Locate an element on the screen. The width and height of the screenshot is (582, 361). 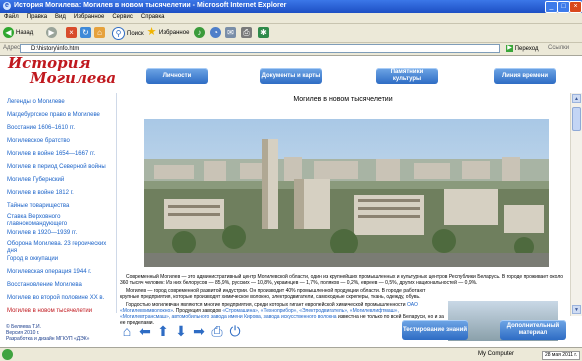
arrow-right-icon: ➡ is located at coordinates (199, 331).